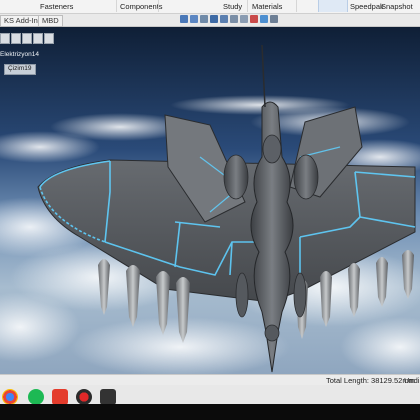 The width and height of the screenshot is (420, 420). Describe the element at coordinates (16, 38) in the screenshot. I see `property-manager-icon` at that location.